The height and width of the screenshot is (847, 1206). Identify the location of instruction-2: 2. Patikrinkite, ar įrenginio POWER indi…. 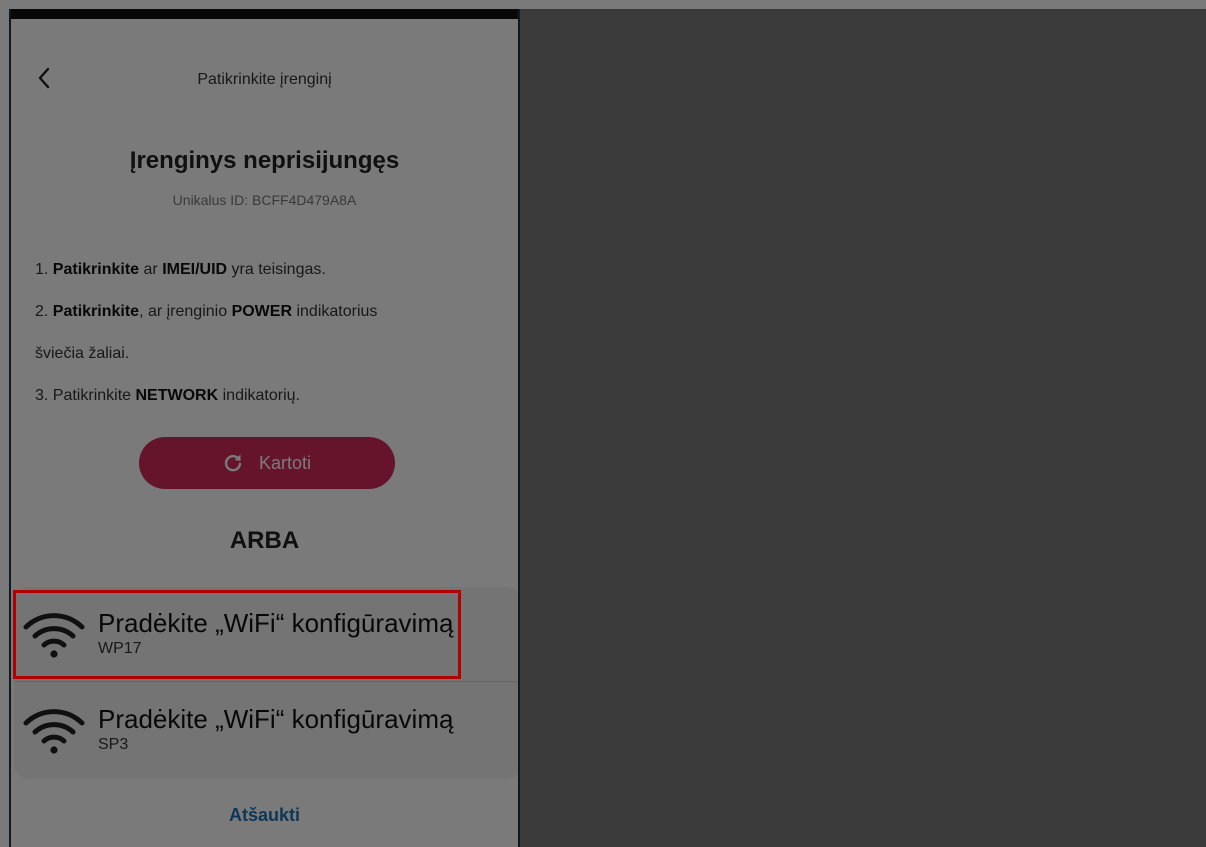
(206, 311).